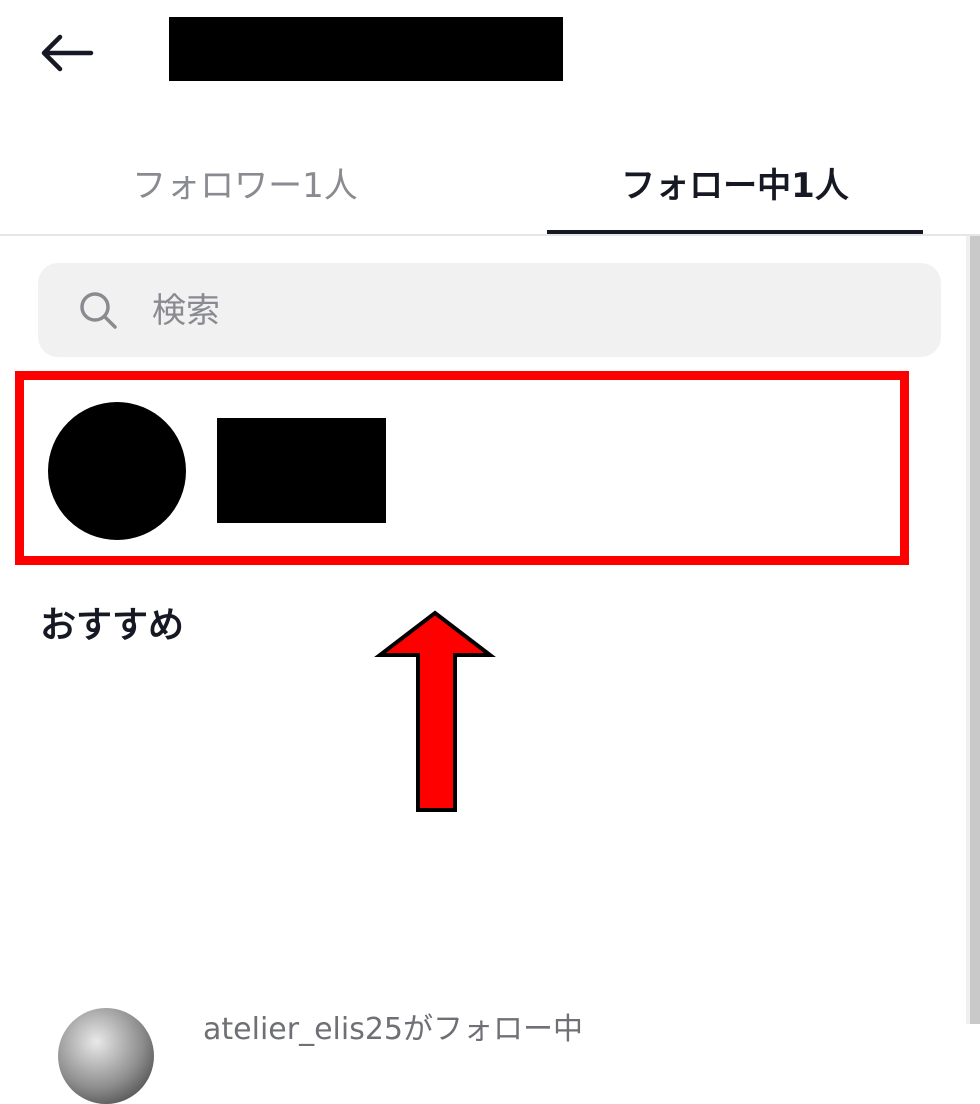  Describe the element at coordinates (735, 185) in the screenshot. I see `tab-following-label: フォロー中1人` at that location.